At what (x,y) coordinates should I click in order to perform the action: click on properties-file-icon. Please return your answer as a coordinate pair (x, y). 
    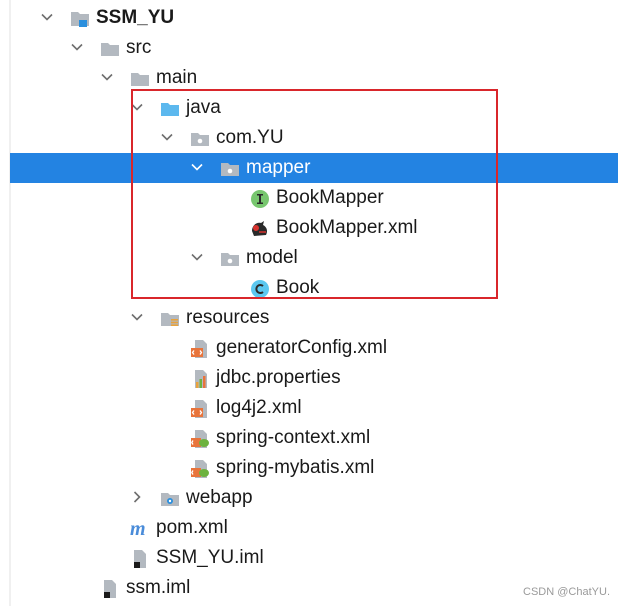
    Looking at the image, I should click on (200, 379).